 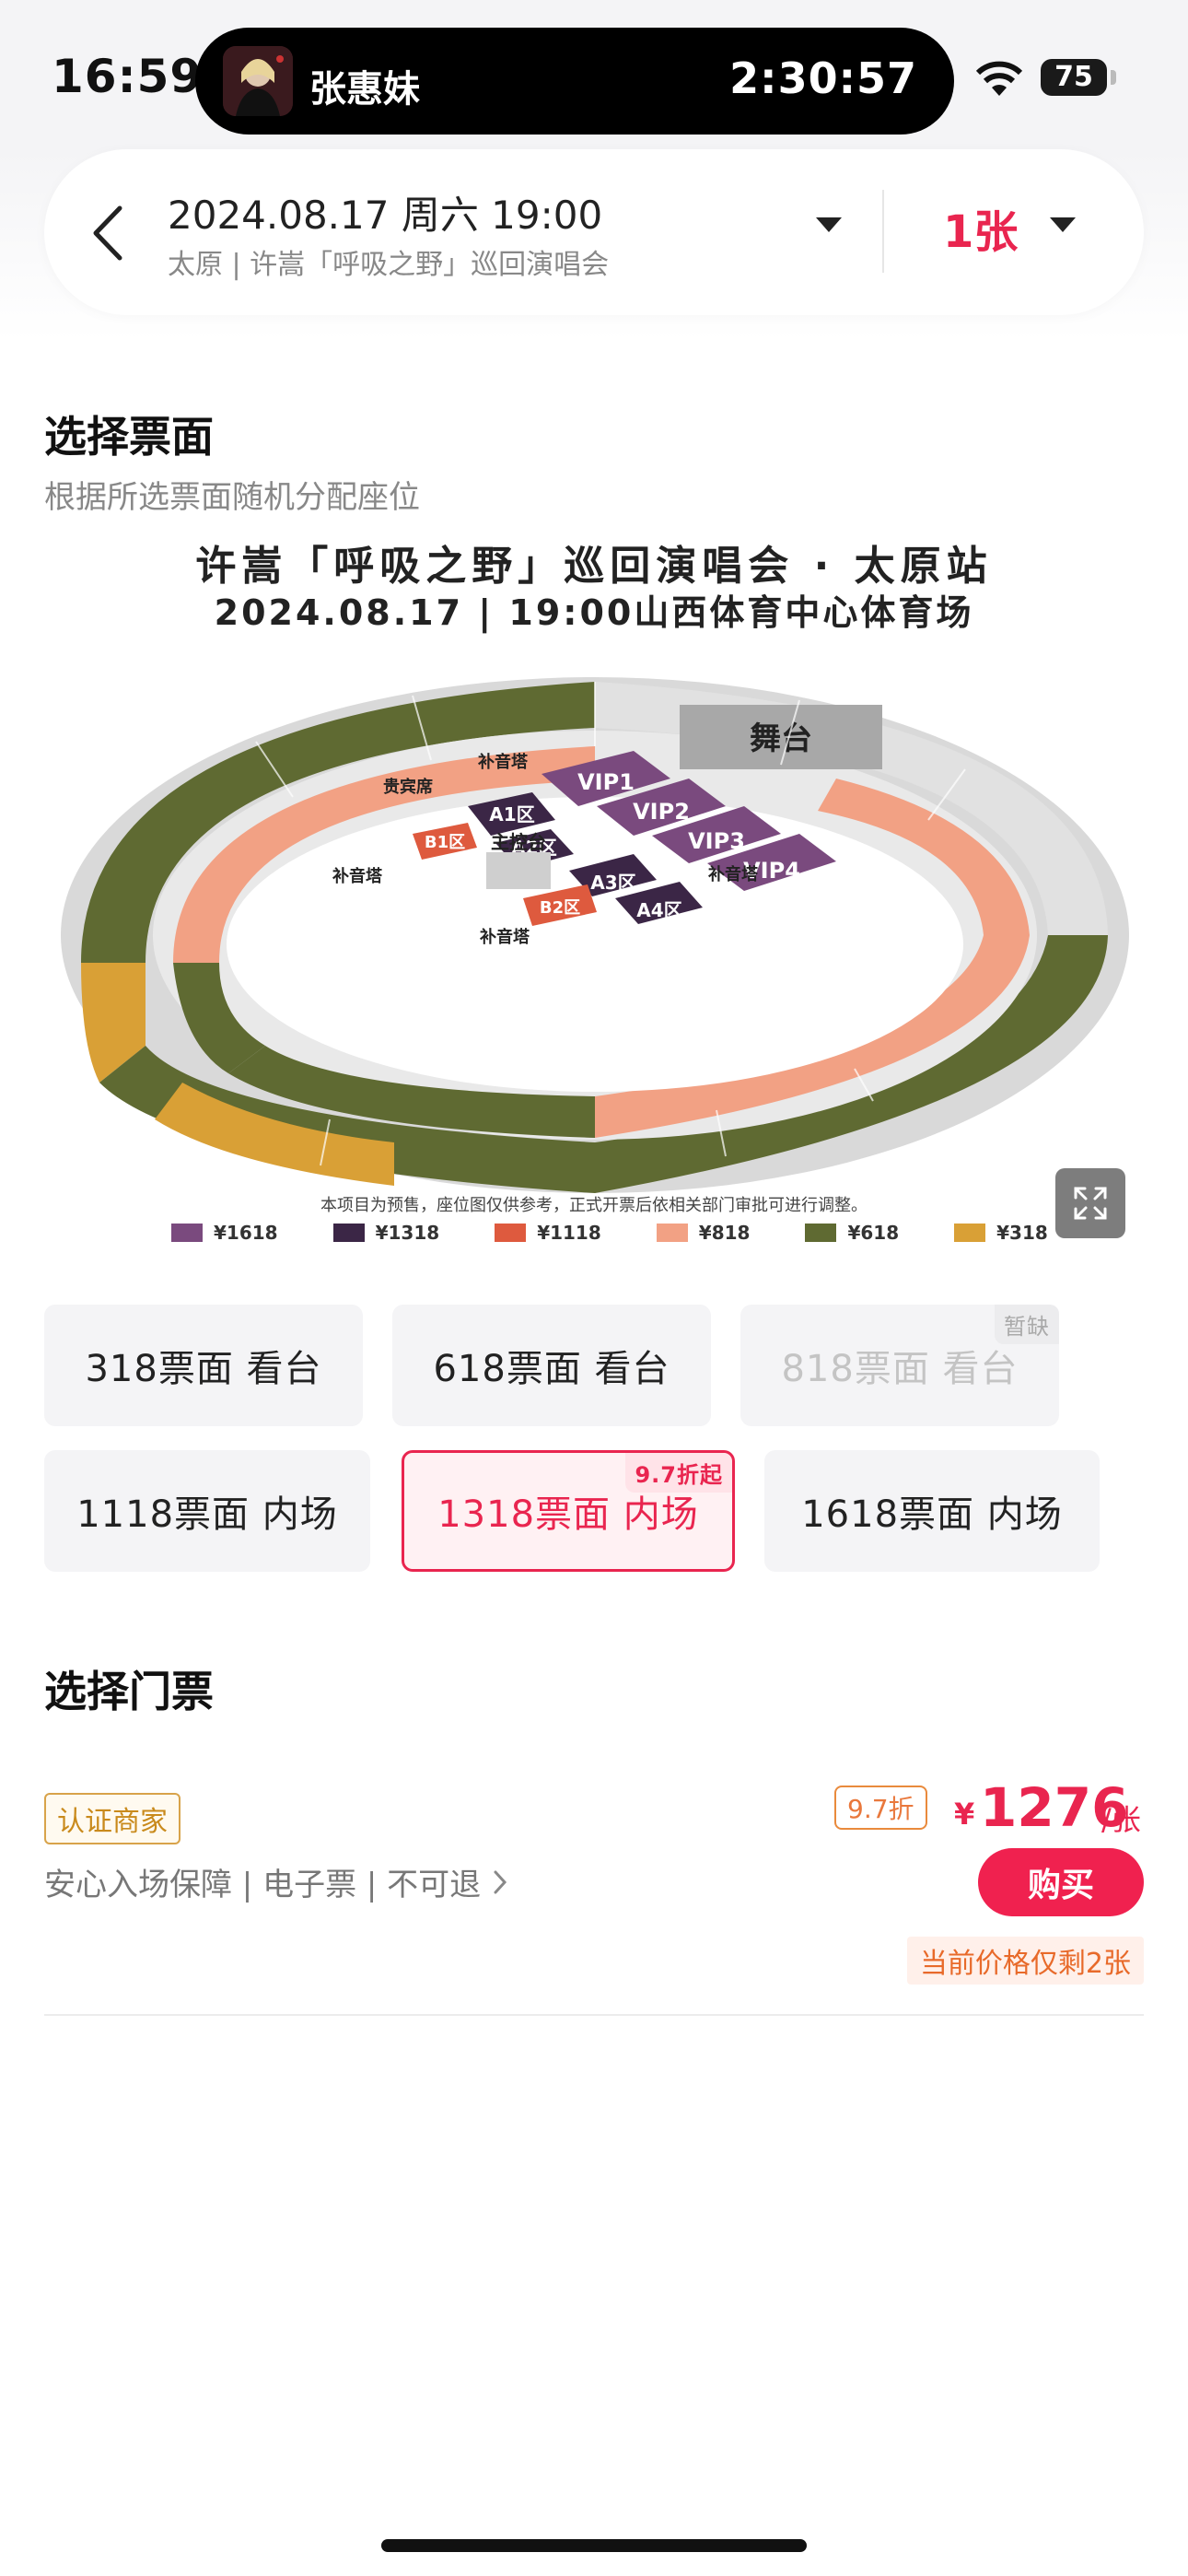 I want to click on expand-map-button, so click(x=1090, y=1203).